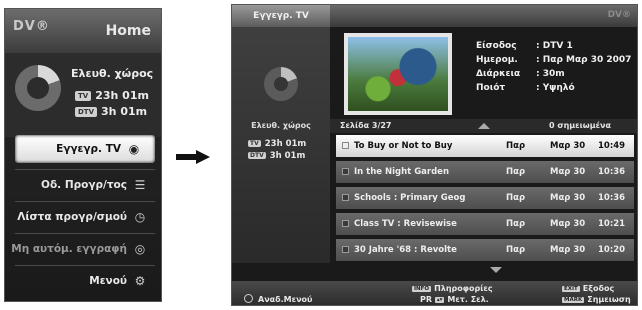 This screenshot has width=642, height=310. I want to click on list-item: Class TV : Revisewise Παρ Μαρ 30 10:21, so click(485, 224).